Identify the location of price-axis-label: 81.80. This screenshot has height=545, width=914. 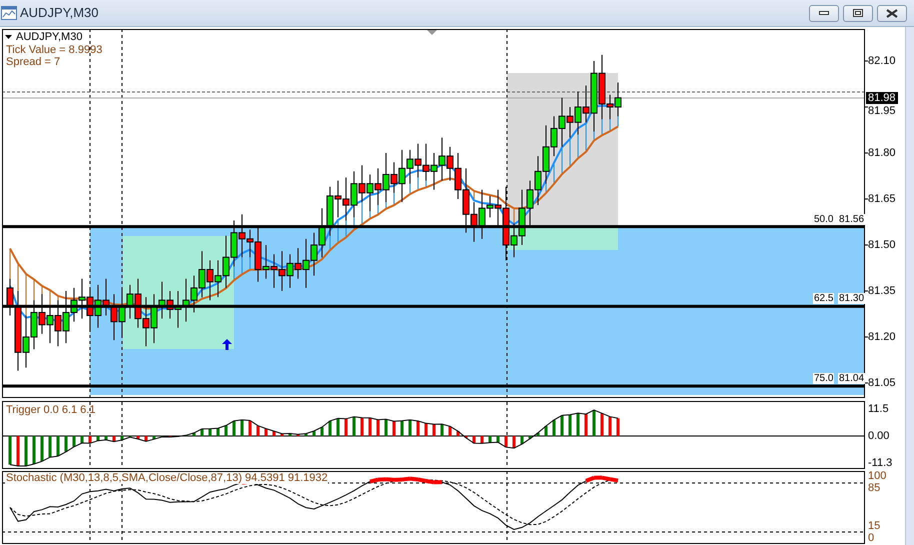
(882, 153).